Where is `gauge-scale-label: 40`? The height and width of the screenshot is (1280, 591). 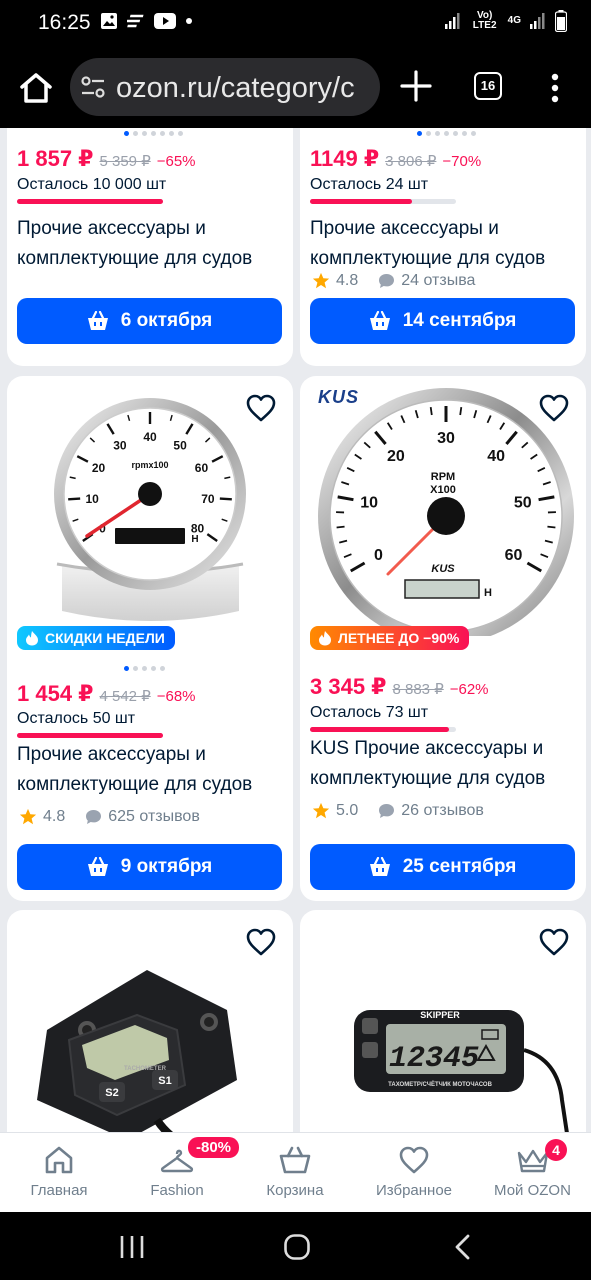 gauge-scale-label: 40 is located at coordinates (496, 456).